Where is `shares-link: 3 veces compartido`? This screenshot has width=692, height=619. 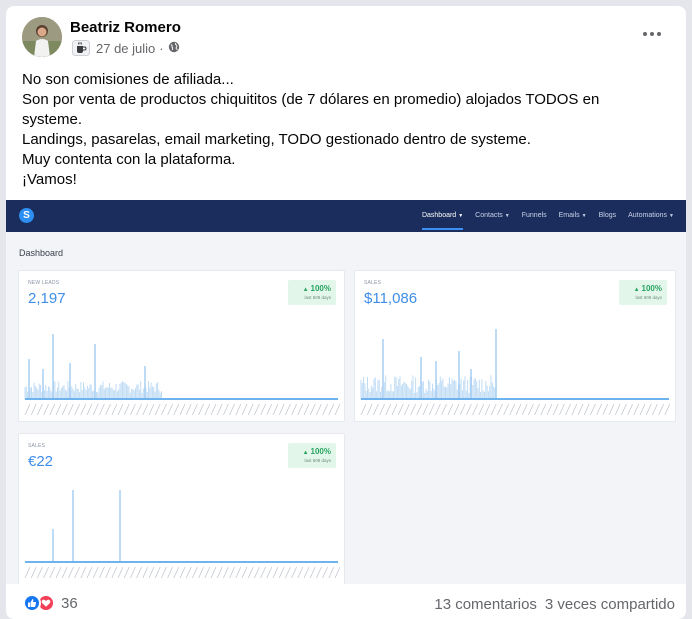 shares-link: 3 veces compartido is located at coordinates (610, 604).